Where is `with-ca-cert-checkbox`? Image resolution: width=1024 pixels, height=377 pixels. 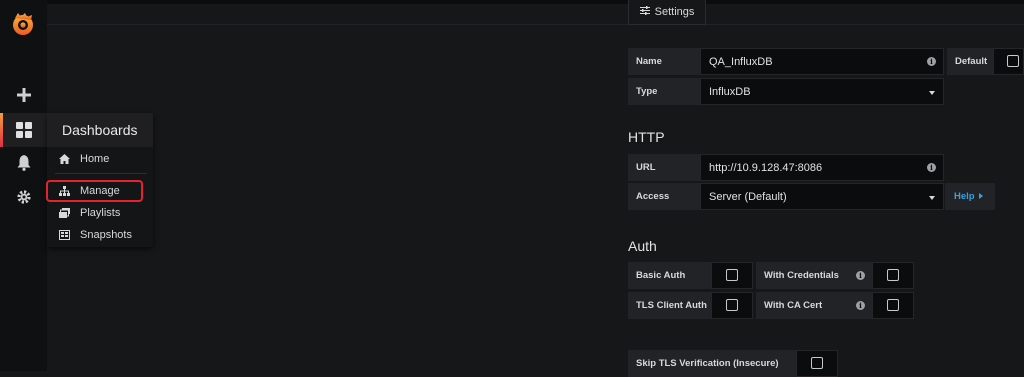
with-ca-cert-checkbox is located at coordinates (893, 305).